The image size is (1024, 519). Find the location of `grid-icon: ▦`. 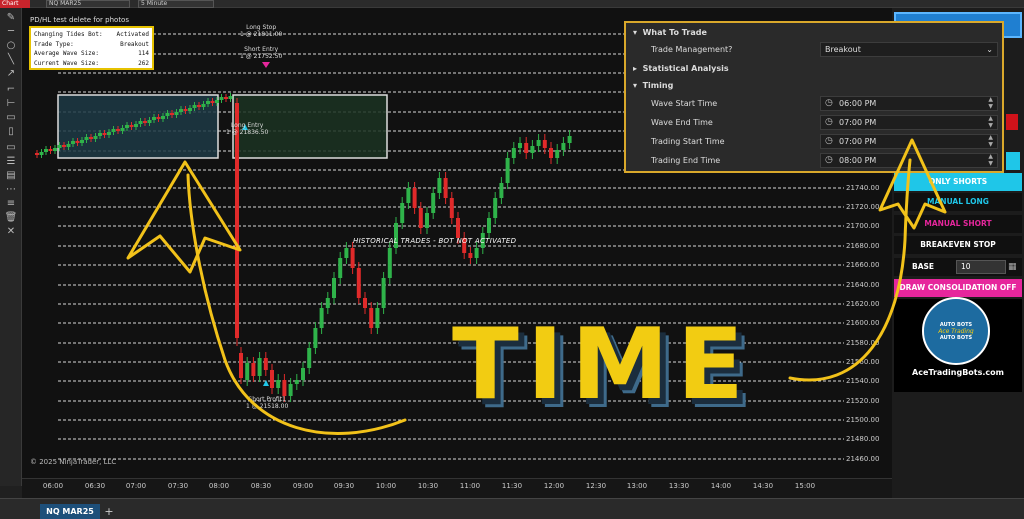

grid-icon: ▦ is located at coordinates (1012, 267).